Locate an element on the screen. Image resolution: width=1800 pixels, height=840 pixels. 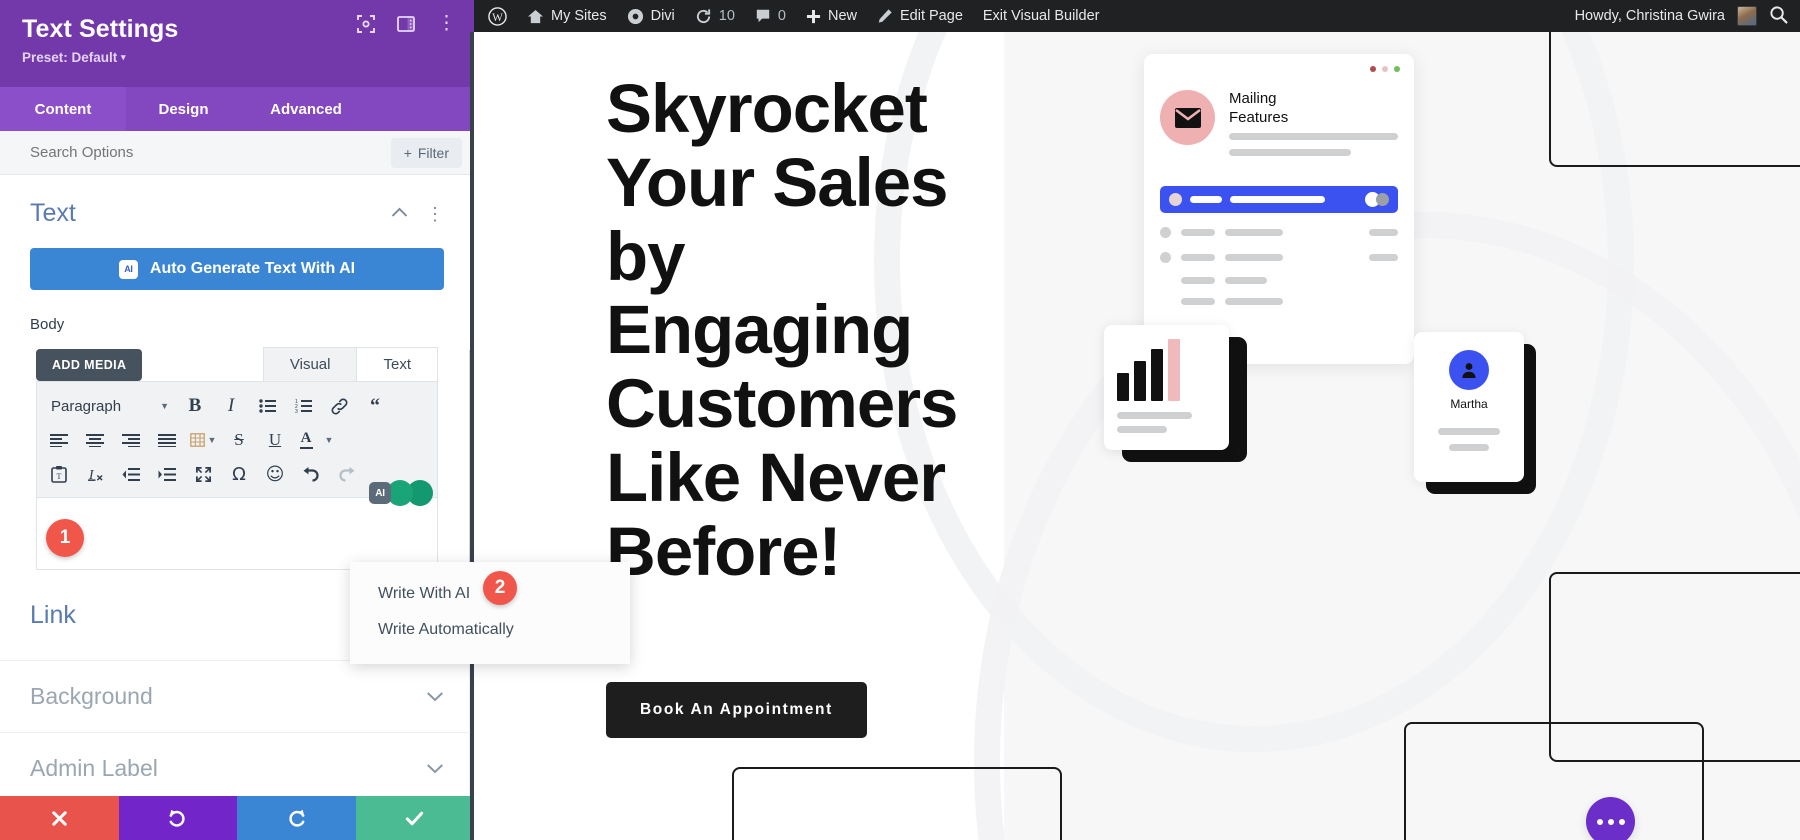
panel-tabs: Content Design Advanced is located at coordinates (237, 109).